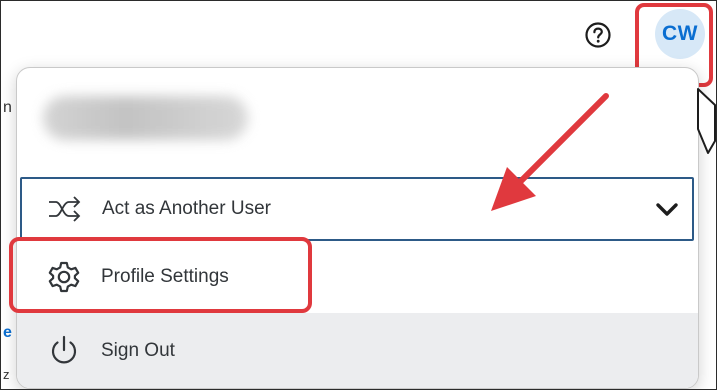  Describe the element at coordinates (7, 107) in the screenshot. I see `background-text-fragment: n` at that location.